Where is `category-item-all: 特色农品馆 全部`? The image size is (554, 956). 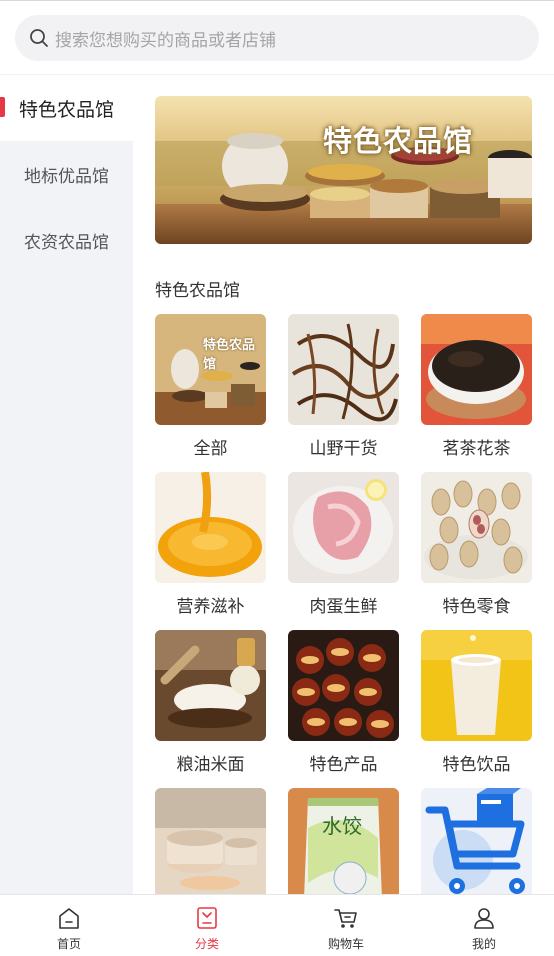 category-item-all: 特色农品馆 全部 is located at coordinates (210, 386).